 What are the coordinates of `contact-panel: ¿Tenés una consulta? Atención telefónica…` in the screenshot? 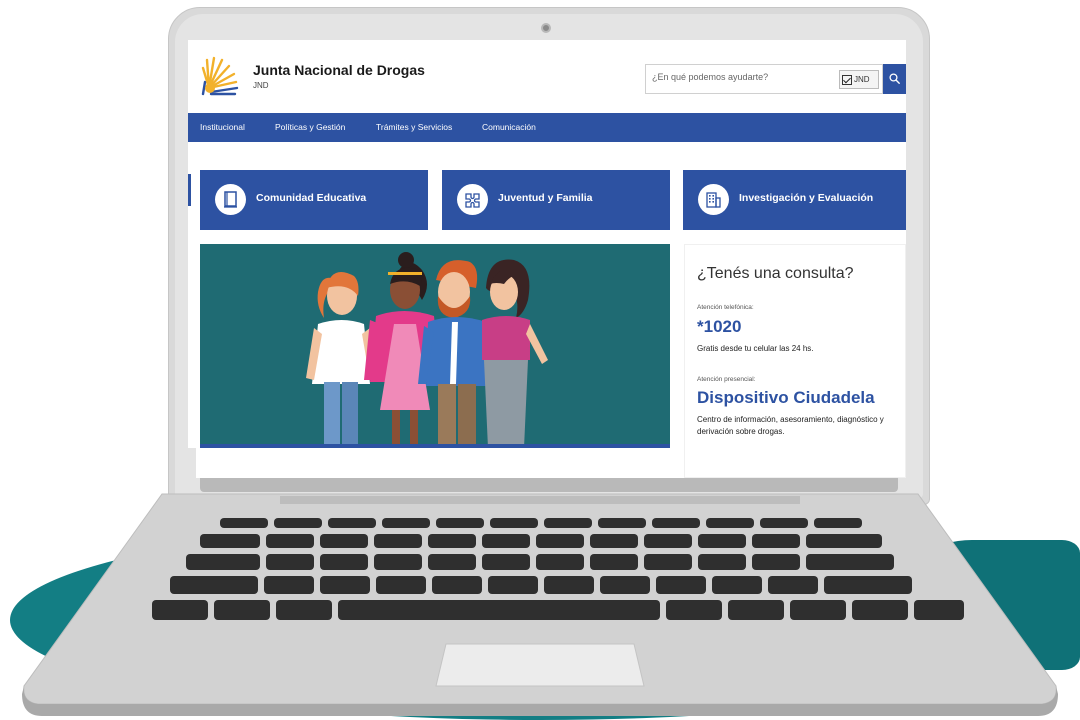 It's located at (795, 361).